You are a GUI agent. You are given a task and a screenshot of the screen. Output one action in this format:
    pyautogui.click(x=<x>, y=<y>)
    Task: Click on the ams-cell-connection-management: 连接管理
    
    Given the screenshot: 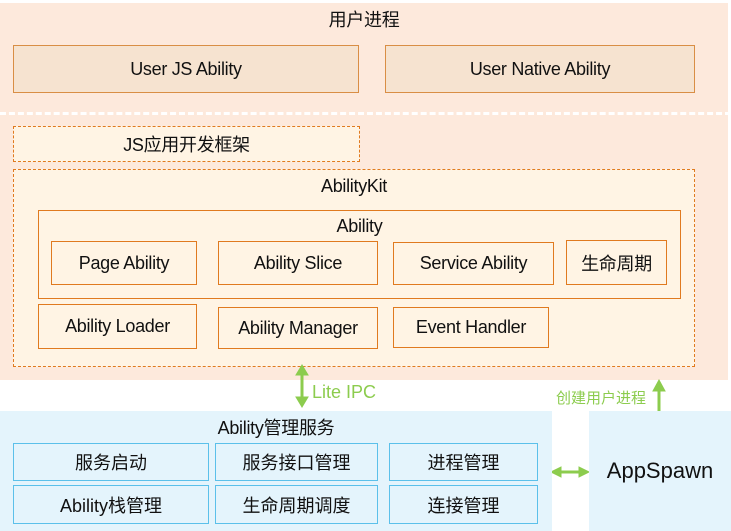 What is the action you would take?
    pyautogui.click(x=463, y=504)
    